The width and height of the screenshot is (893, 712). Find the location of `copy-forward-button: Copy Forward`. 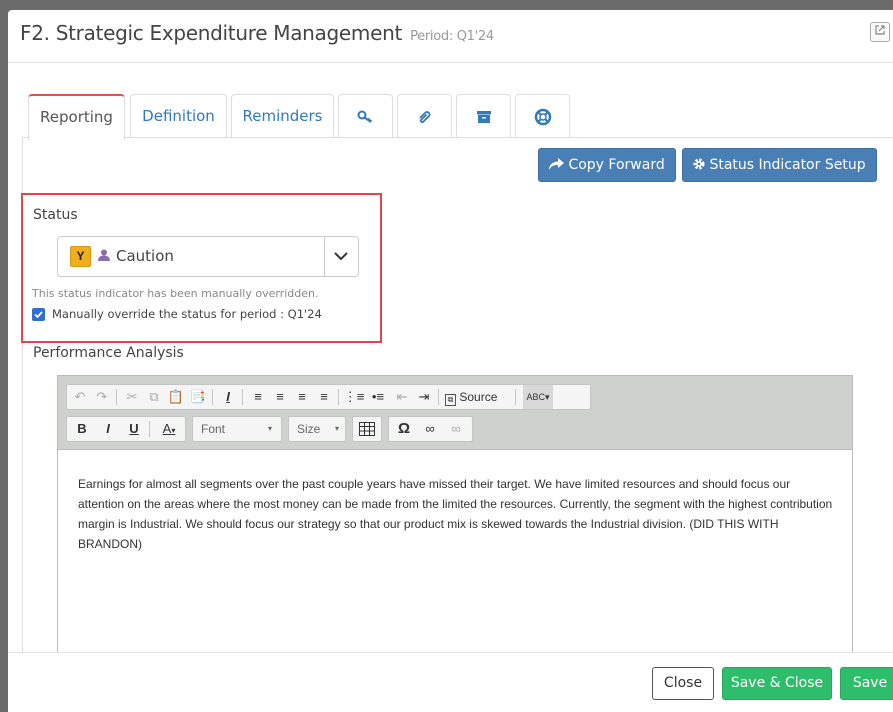

copy-forward-button: Copy Forward is located at coordinates (607, 165).